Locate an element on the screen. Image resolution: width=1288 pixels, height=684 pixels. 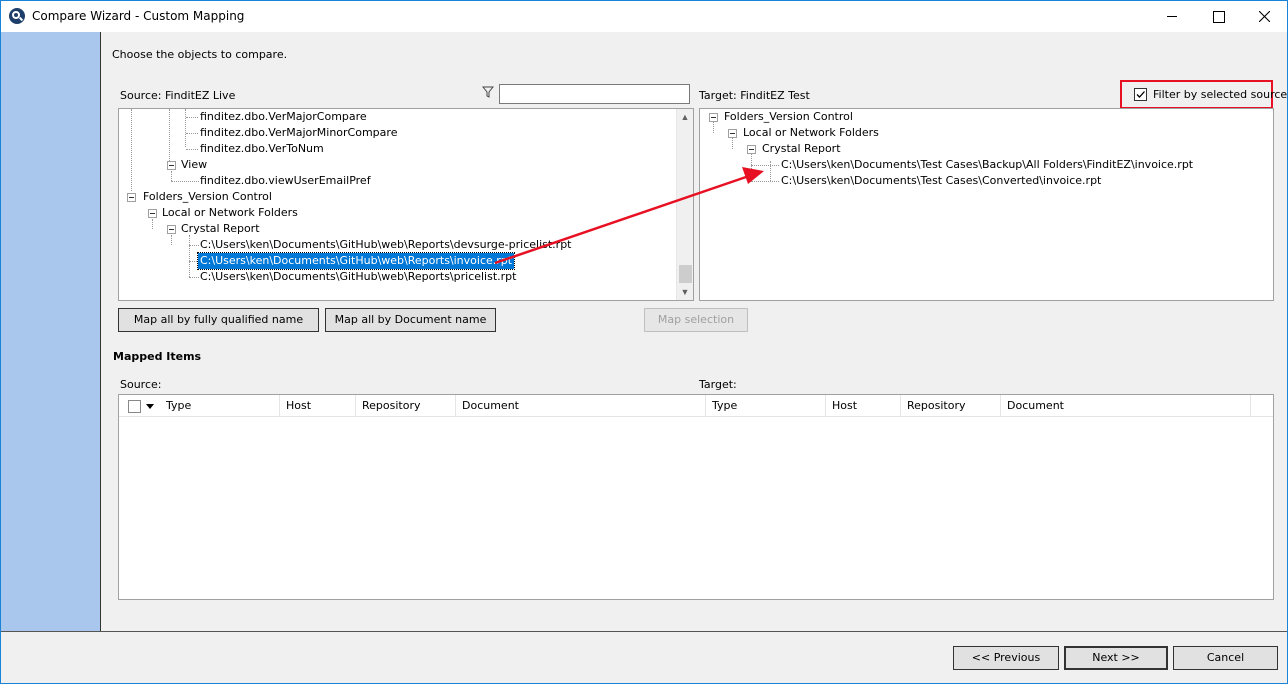
wizard-footer: << Previous Next >> Cancel is located at coordinates (644, 657).